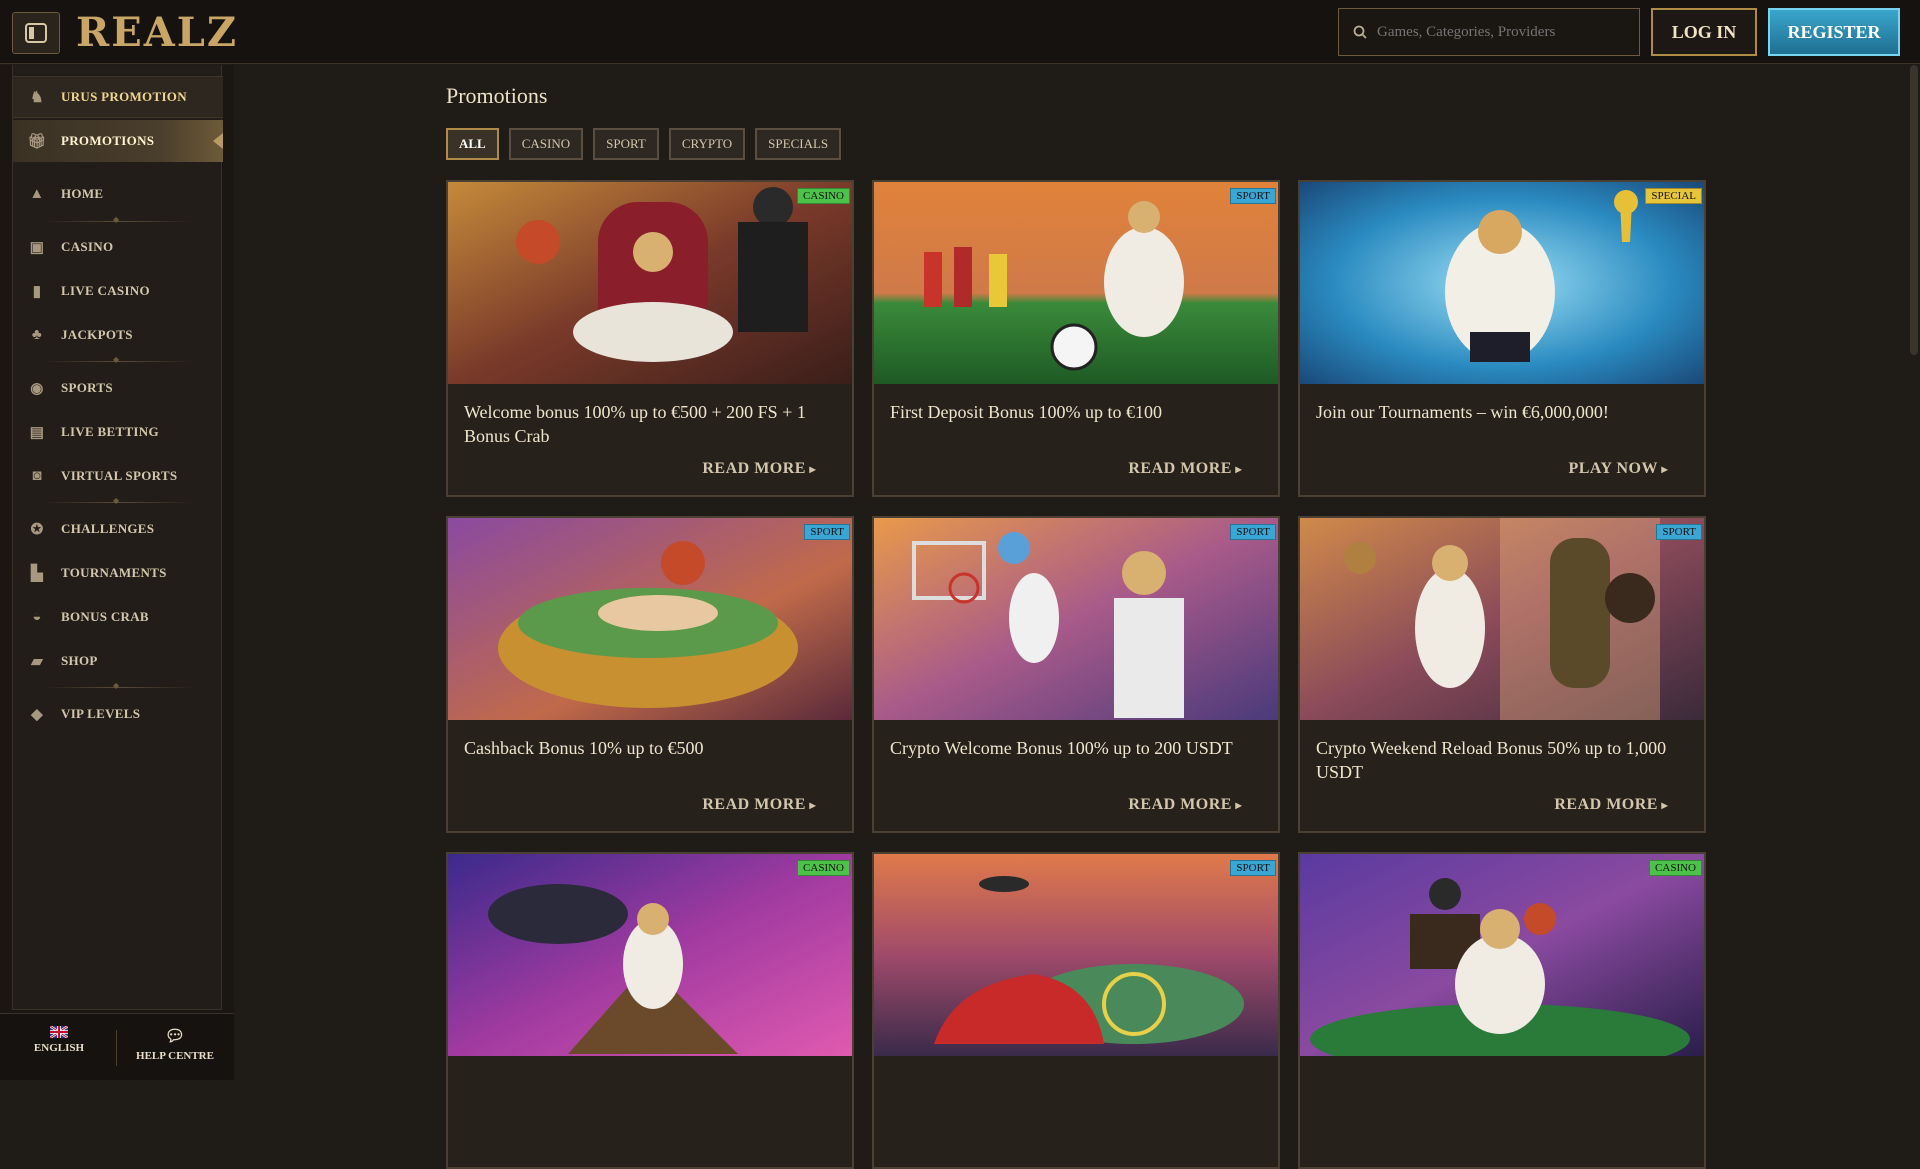  I want to click on pyramid-icon: ▲, so click(37, 193).